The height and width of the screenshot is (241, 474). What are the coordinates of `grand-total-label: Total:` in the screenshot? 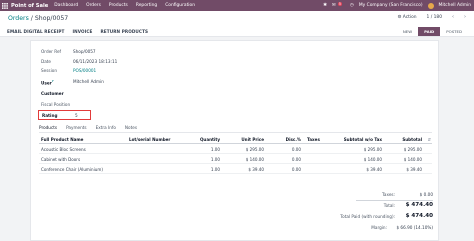 It's located at (389, 205).